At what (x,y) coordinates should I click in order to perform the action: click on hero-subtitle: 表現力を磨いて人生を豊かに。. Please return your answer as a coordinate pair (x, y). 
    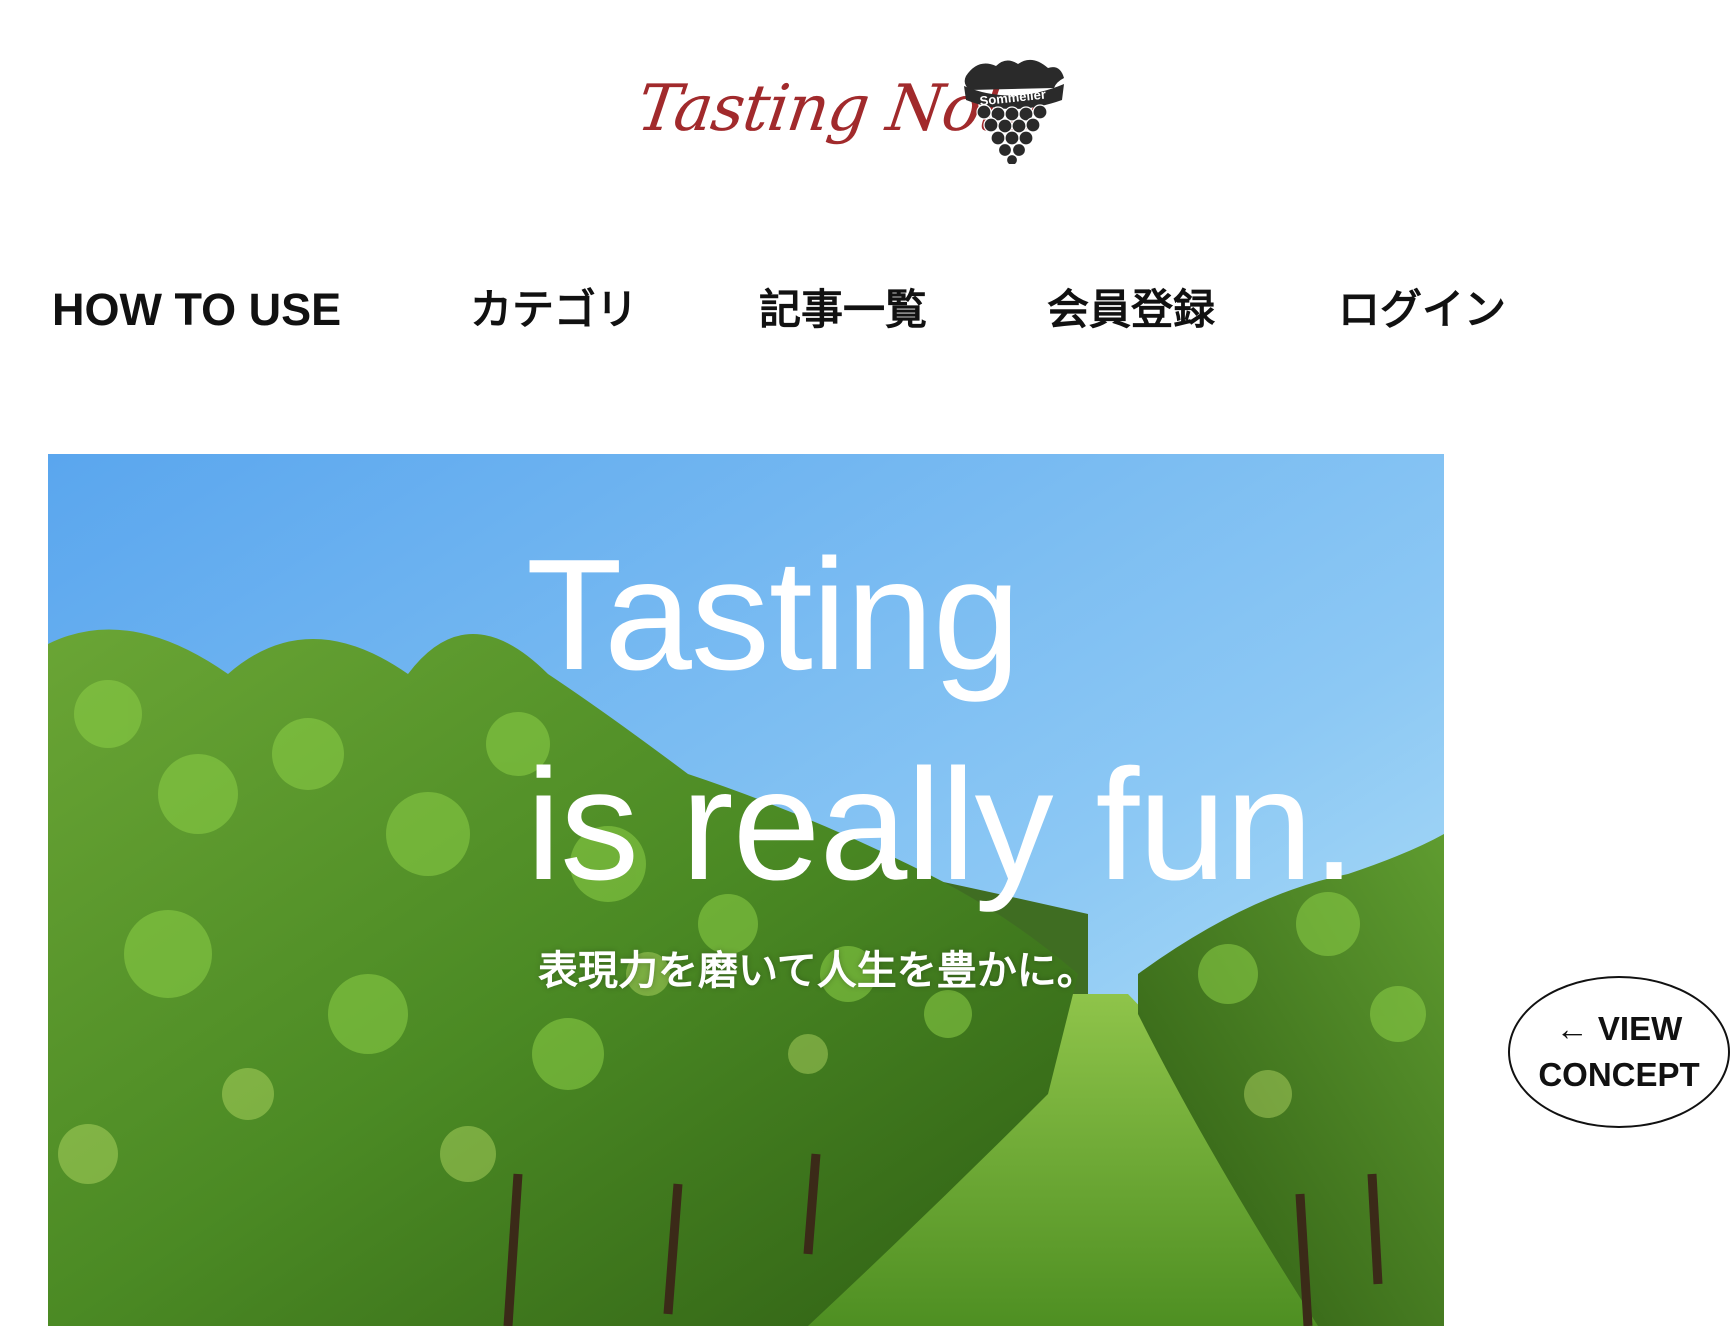
    Looking at the image, I should click on (817, 971).